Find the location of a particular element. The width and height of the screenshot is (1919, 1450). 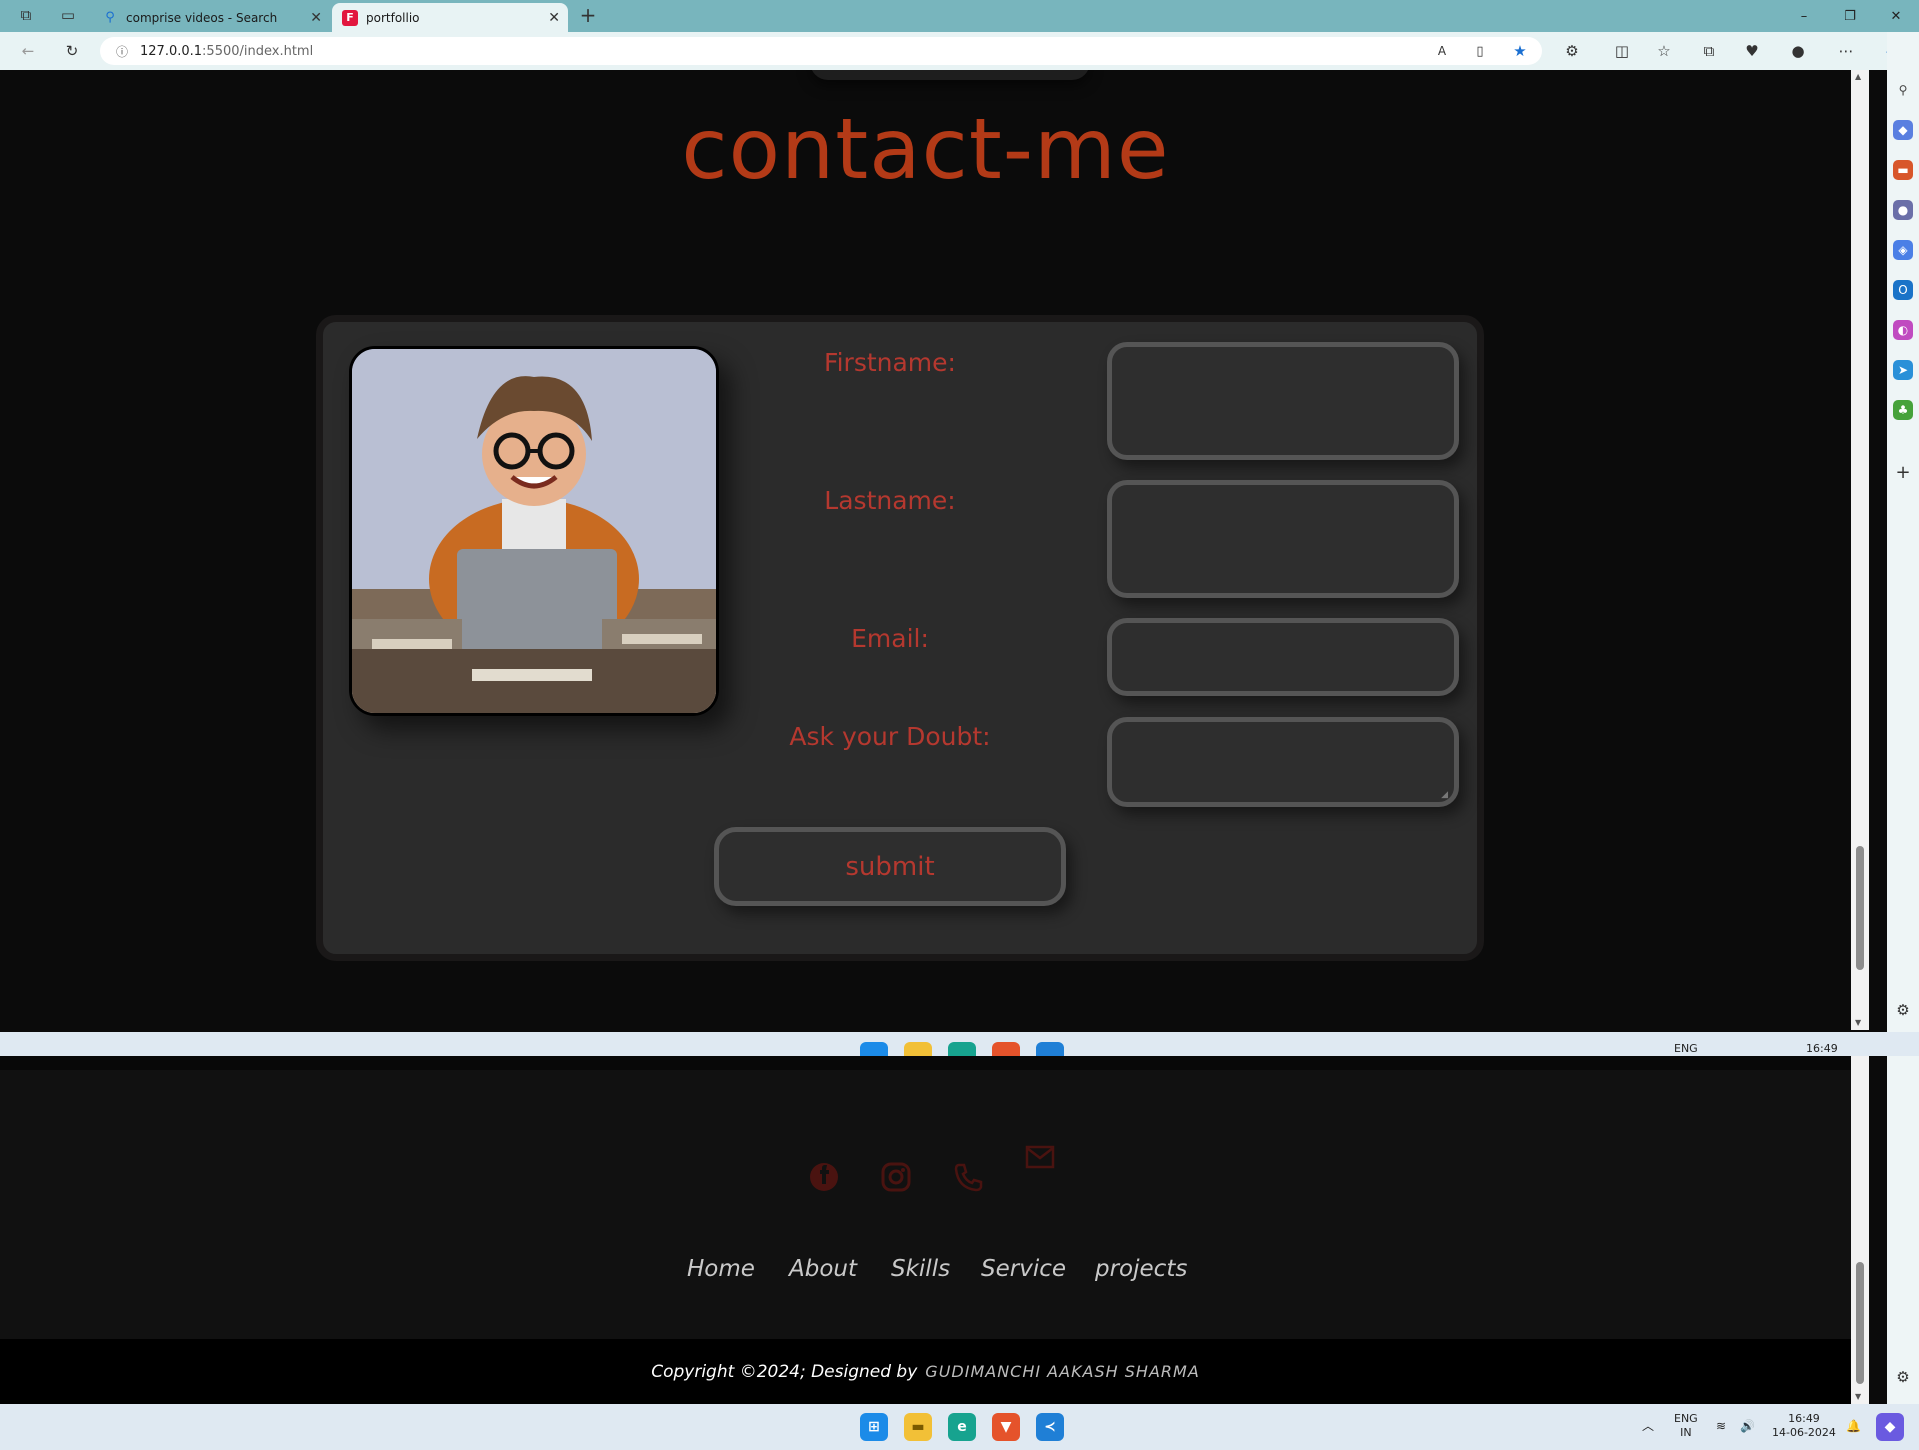

tab-actions-icon: ▭ is located at coordinates (68, 15).